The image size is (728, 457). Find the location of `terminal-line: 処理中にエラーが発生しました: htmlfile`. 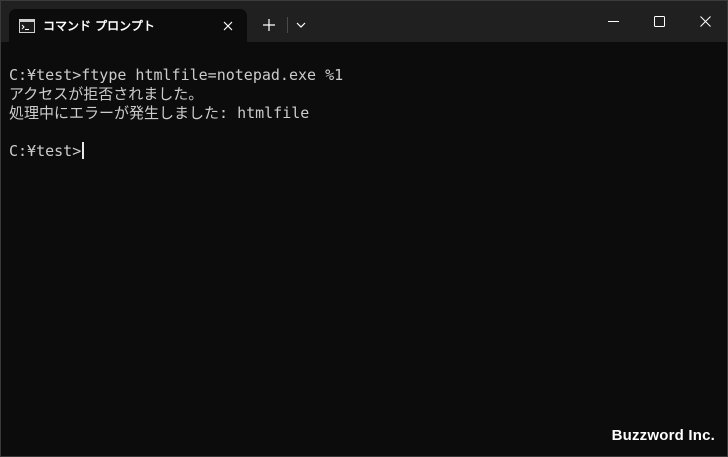

terminal-line: 処理中にエラーが発生しました: htmlfile is located at coordinates (159, 113).